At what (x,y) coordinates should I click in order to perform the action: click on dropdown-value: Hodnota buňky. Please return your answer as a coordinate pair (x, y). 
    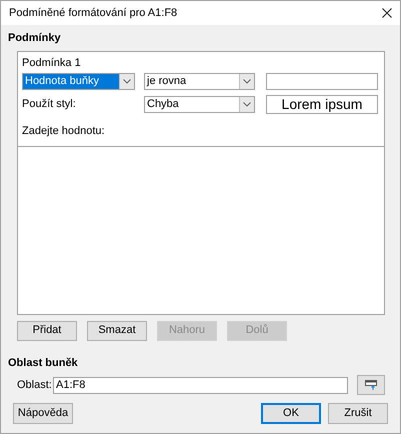
    Looking at the image, I should click on (71, 81).